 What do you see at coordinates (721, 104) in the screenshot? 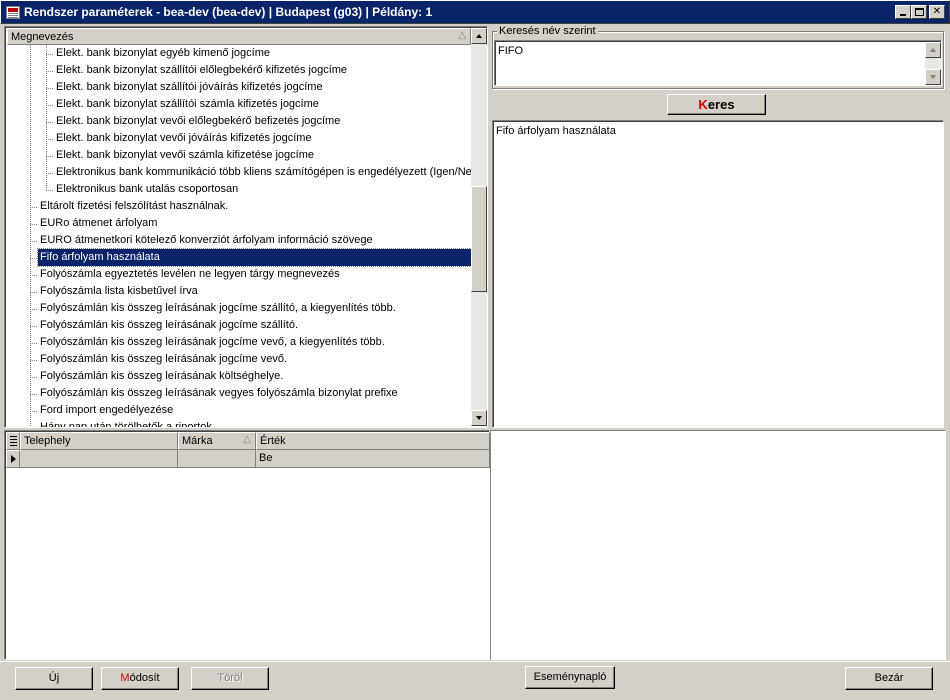
I see `search-button-label: eres` at bounding box center [721, 104].